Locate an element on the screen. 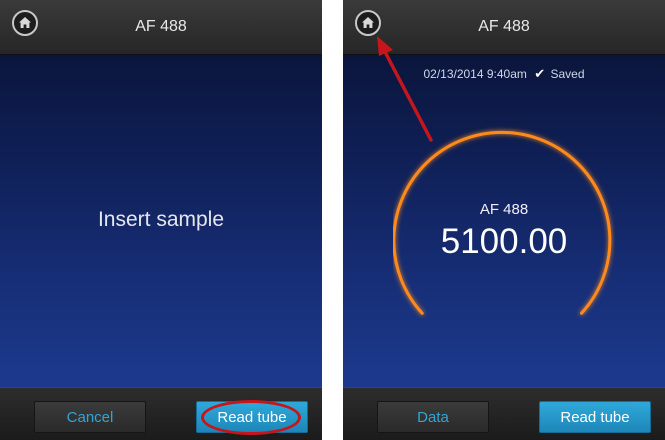  highlight-ellipse is located at coordinates (251, 417).